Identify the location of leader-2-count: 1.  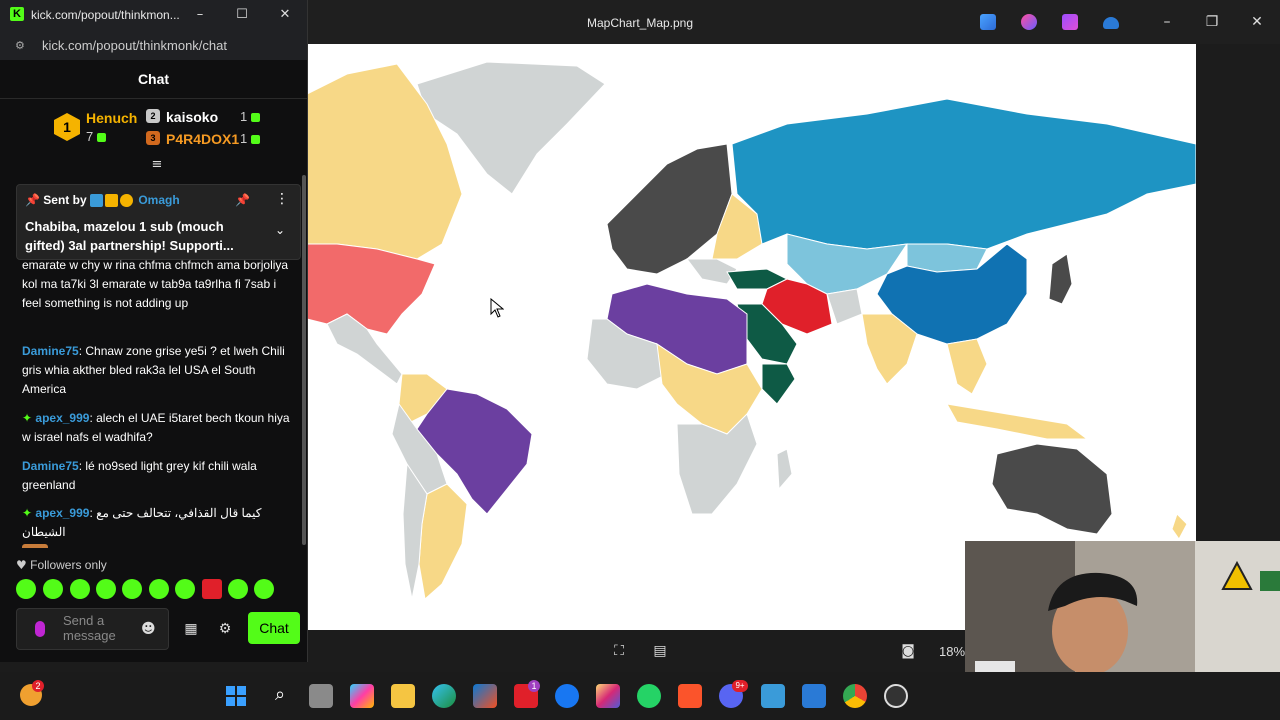
(250, 116).